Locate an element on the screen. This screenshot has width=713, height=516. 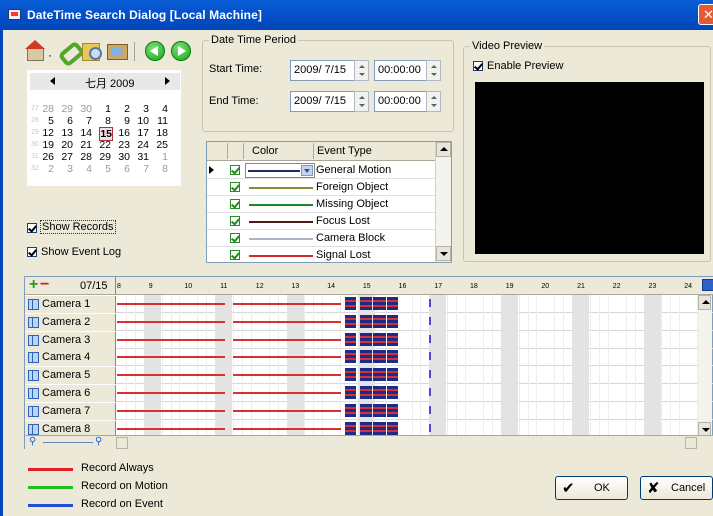
camera-name-cell: Camera 7 is located at coordinates (70, 411).